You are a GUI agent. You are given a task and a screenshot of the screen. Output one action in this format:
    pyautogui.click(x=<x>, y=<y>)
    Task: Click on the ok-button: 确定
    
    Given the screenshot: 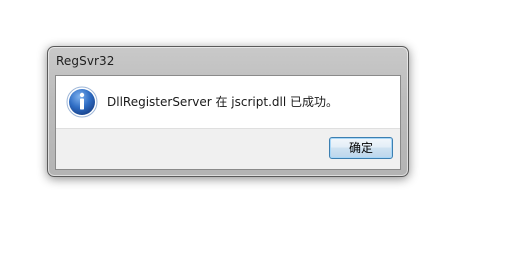 What is the action you would take?
    pyautogui.click(x=361, y=148)
    